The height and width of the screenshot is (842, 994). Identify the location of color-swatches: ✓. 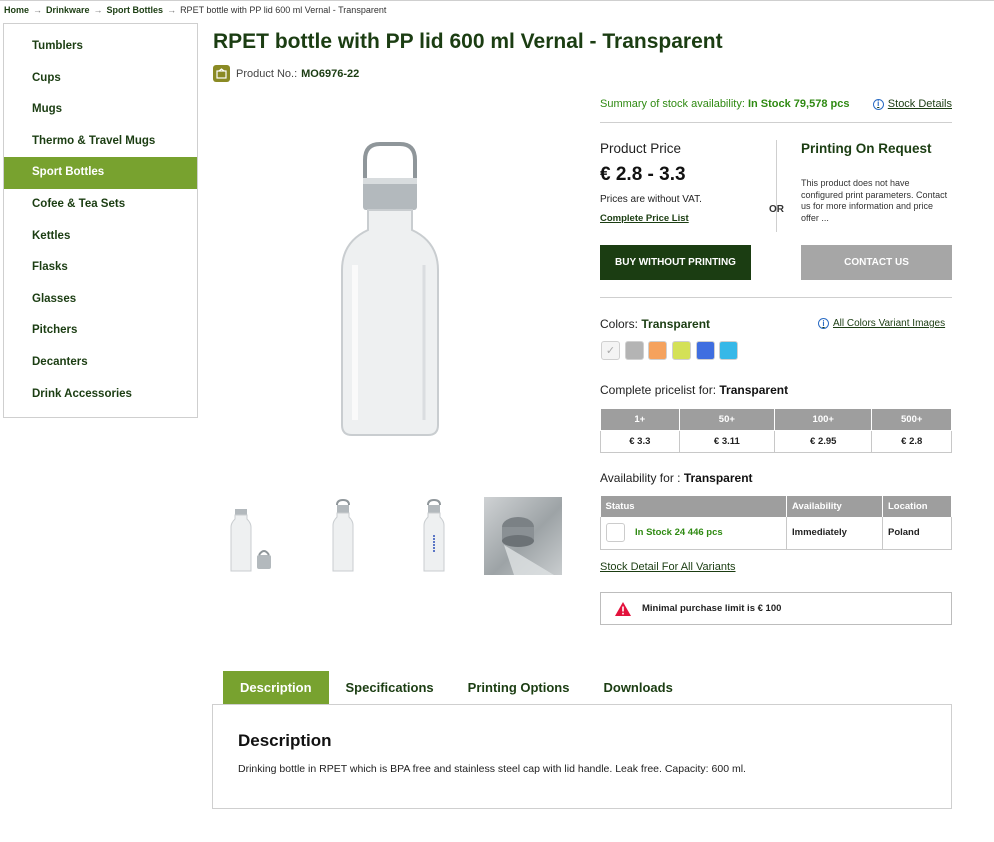
(672, 350).